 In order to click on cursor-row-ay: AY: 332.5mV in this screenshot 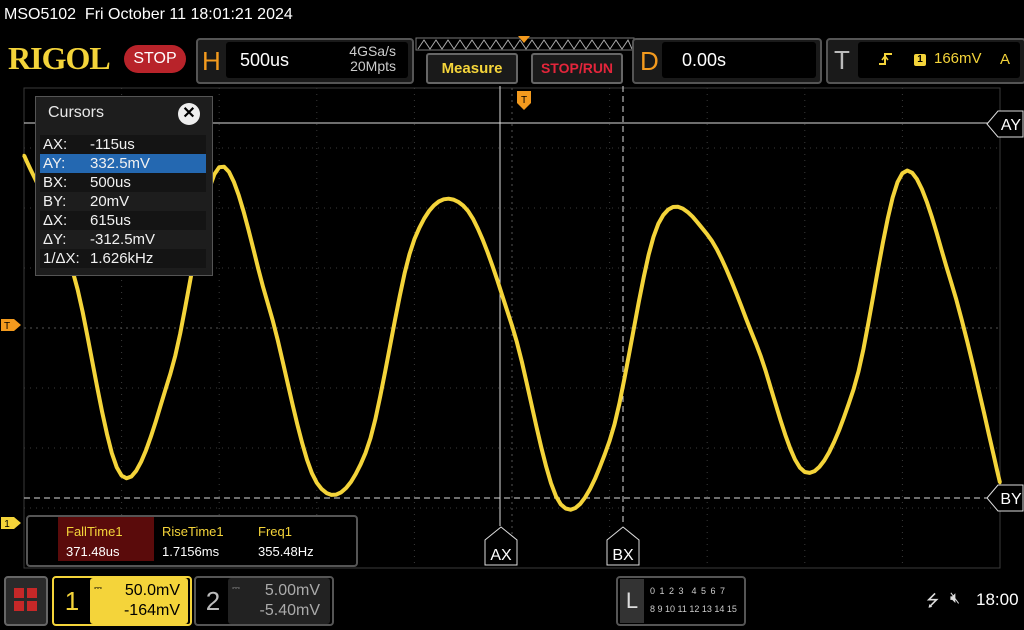, I will do `click(123, 163)`.